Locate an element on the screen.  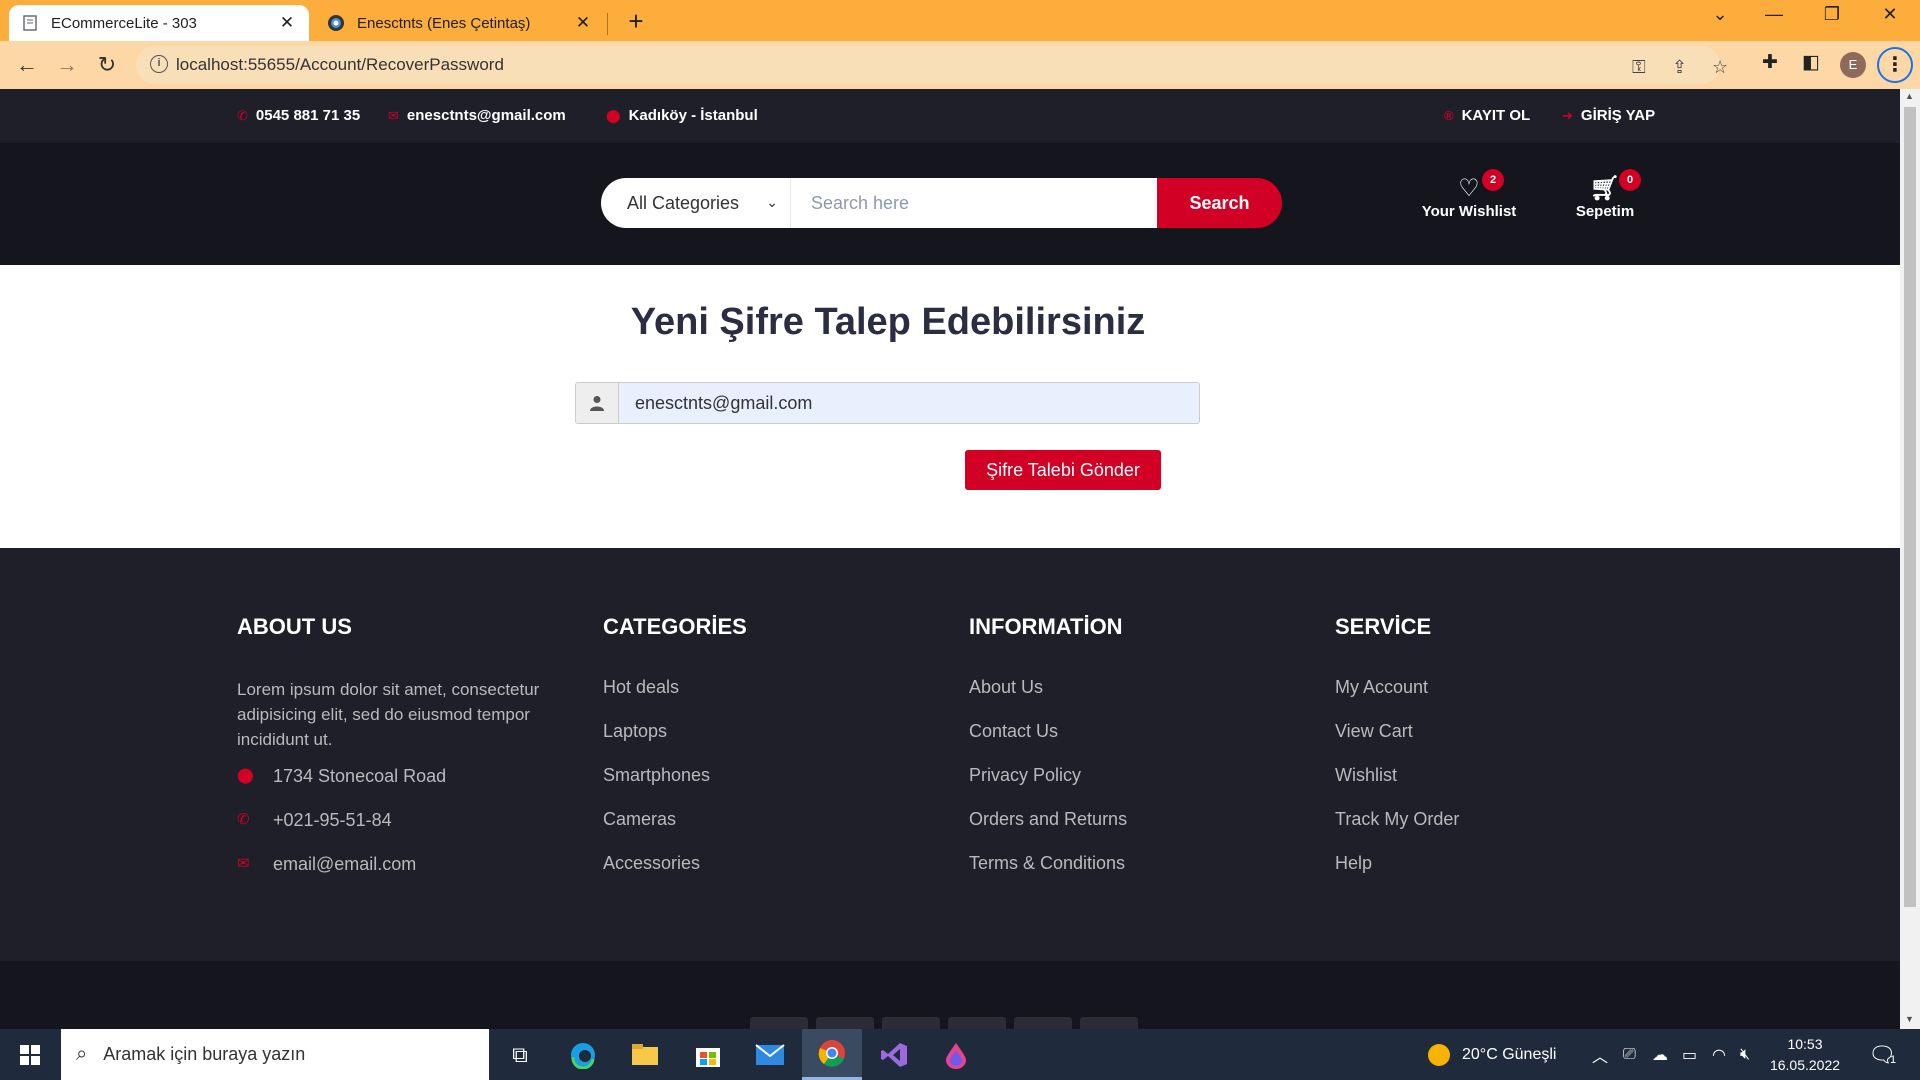
footer-phone: ✆ +021-95-51-84 is located at coordinates (397, 832).